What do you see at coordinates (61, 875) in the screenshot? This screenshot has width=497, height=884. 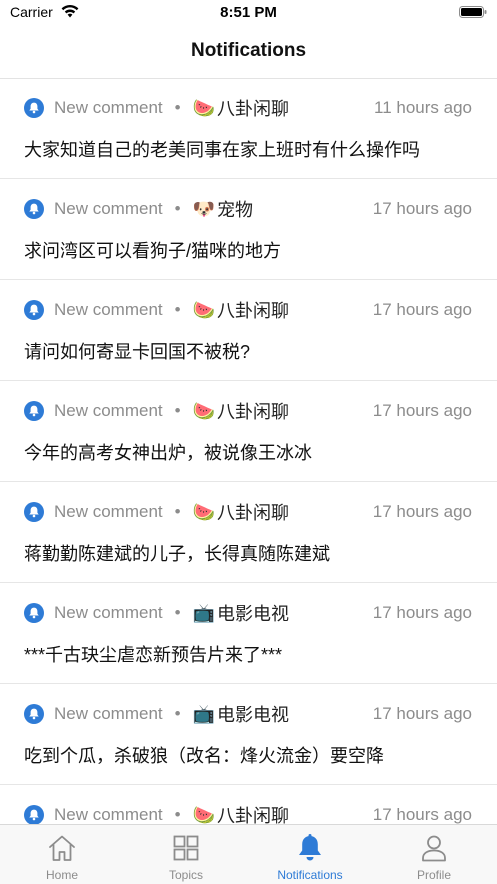 I see `tab-home-label: Home` at bounding box center [61, 875].